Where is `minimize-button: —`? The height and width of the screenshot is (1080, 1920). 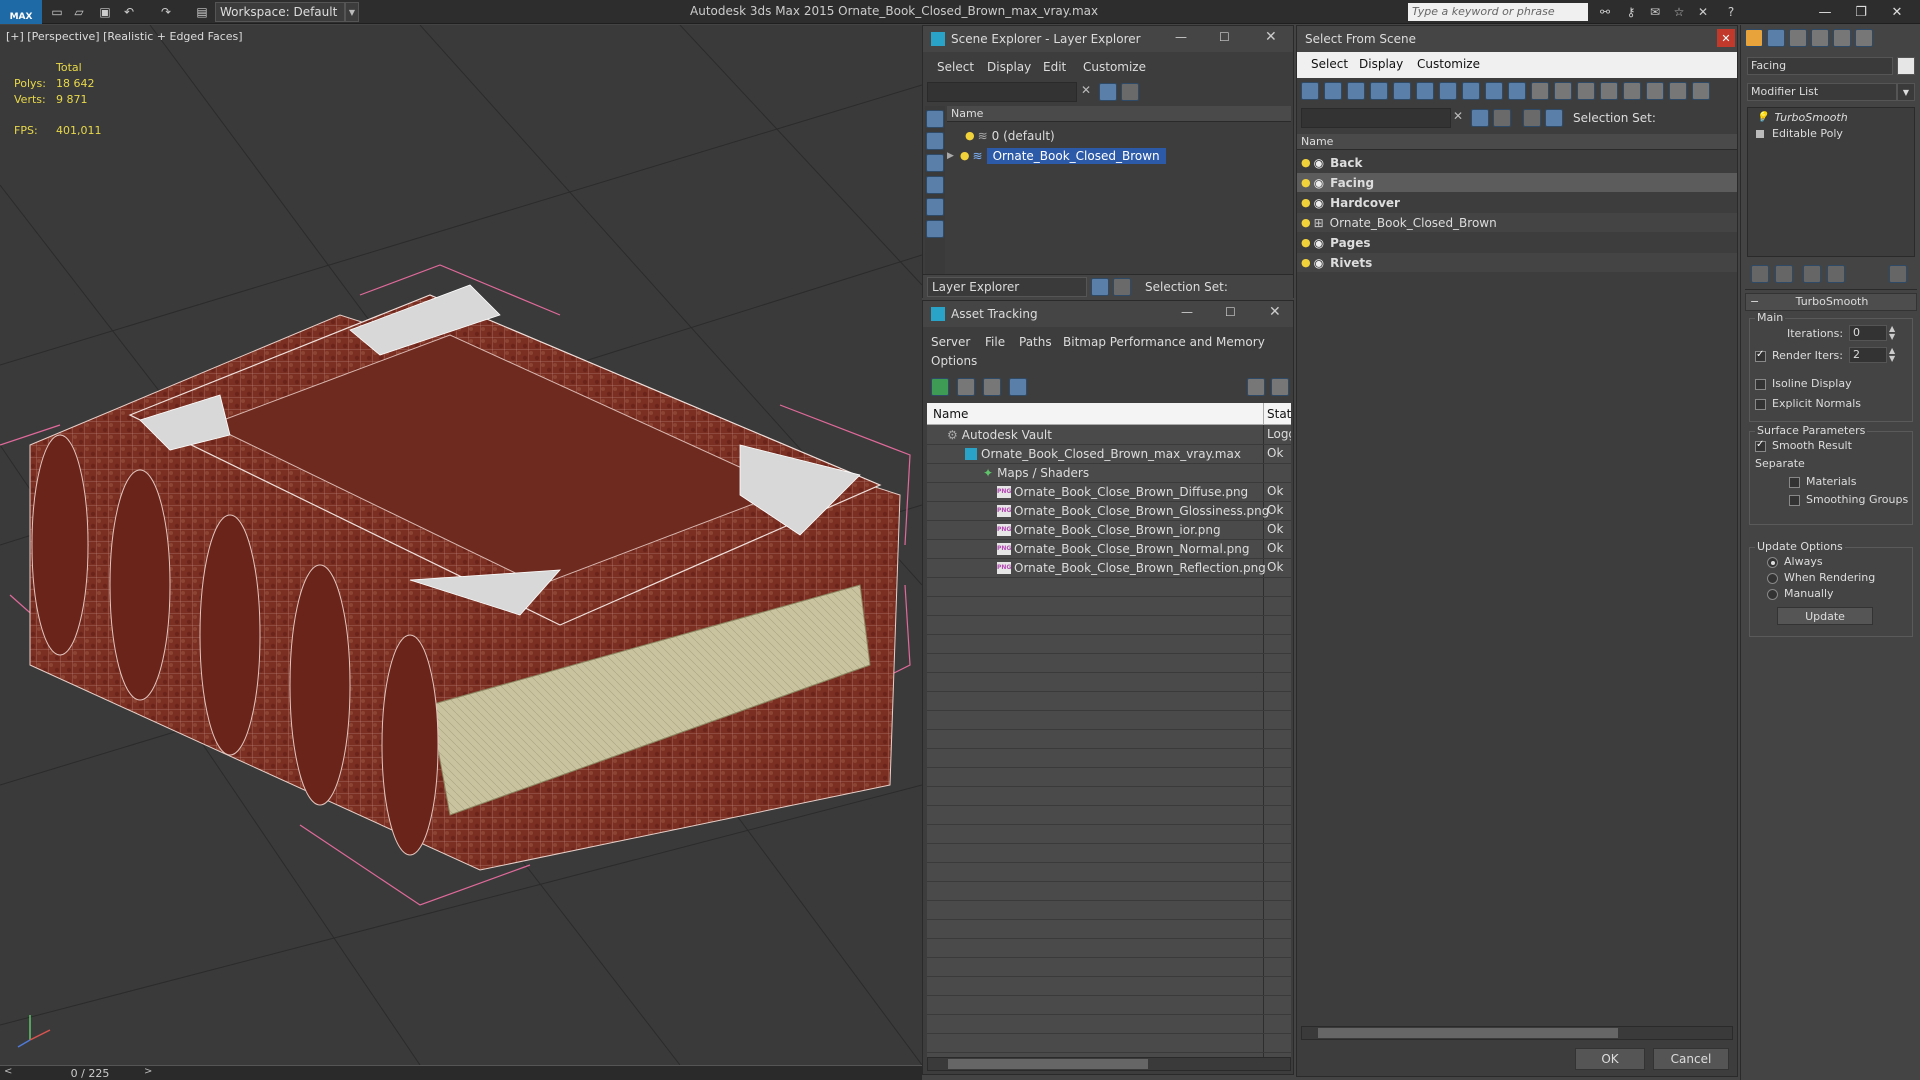
minimize-button: — is located at coordinates (1825, 12).